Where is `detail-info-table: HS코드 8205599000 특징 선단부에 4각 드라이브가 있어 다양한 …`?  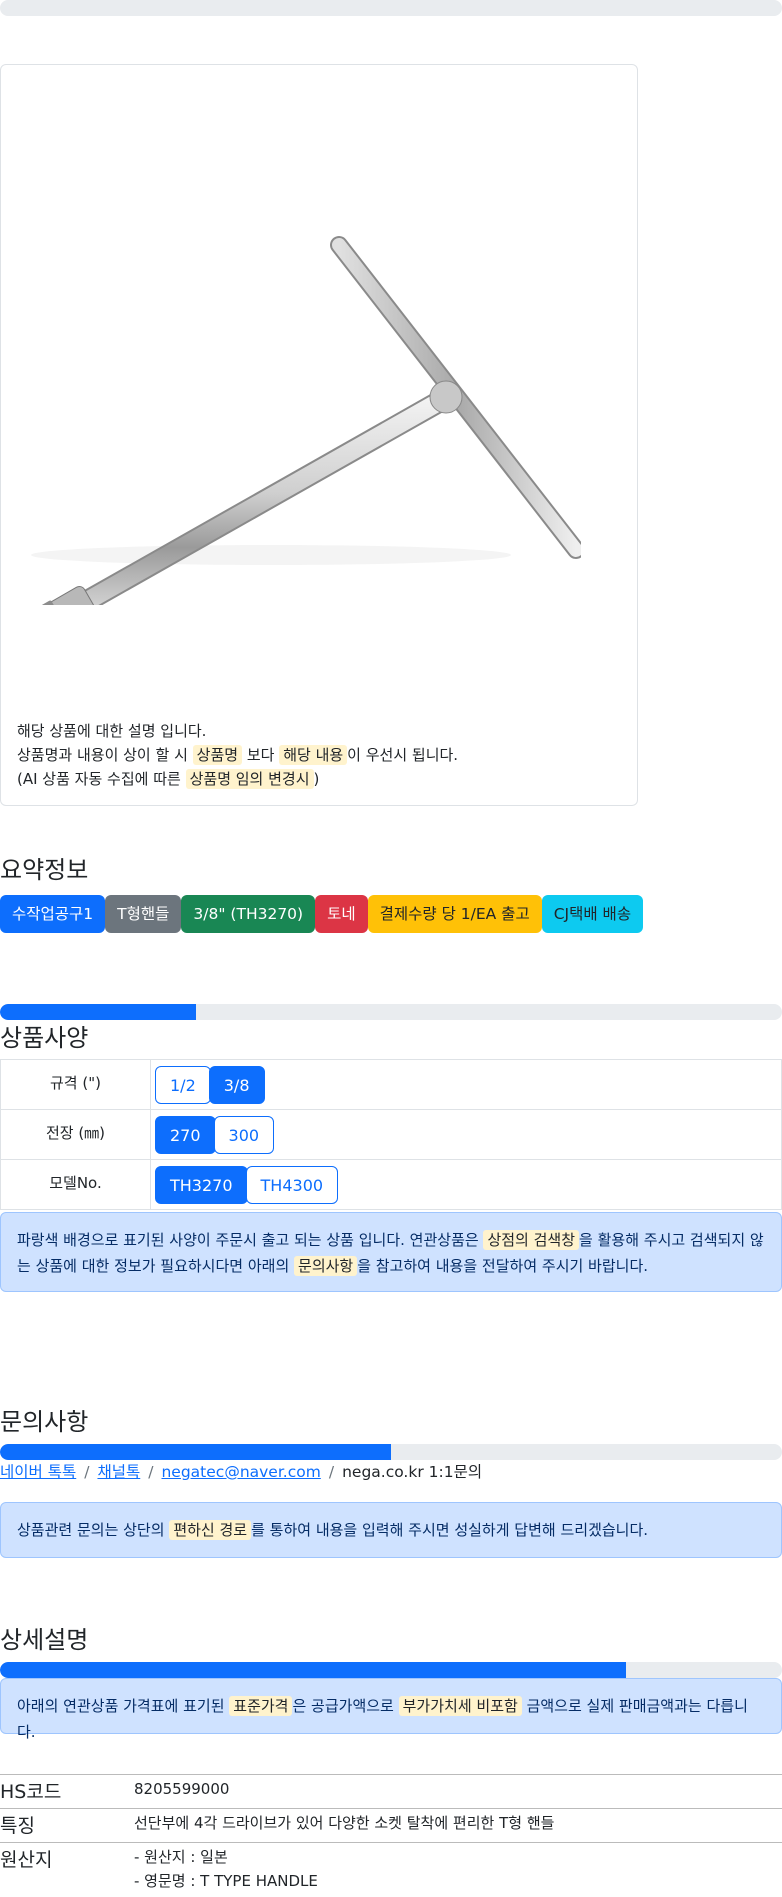
detail-info-table: HS코드 8205599000 특징 선단부에 4각 드라이브가 있어 다양한 … is located at coordinates (391, 1835).